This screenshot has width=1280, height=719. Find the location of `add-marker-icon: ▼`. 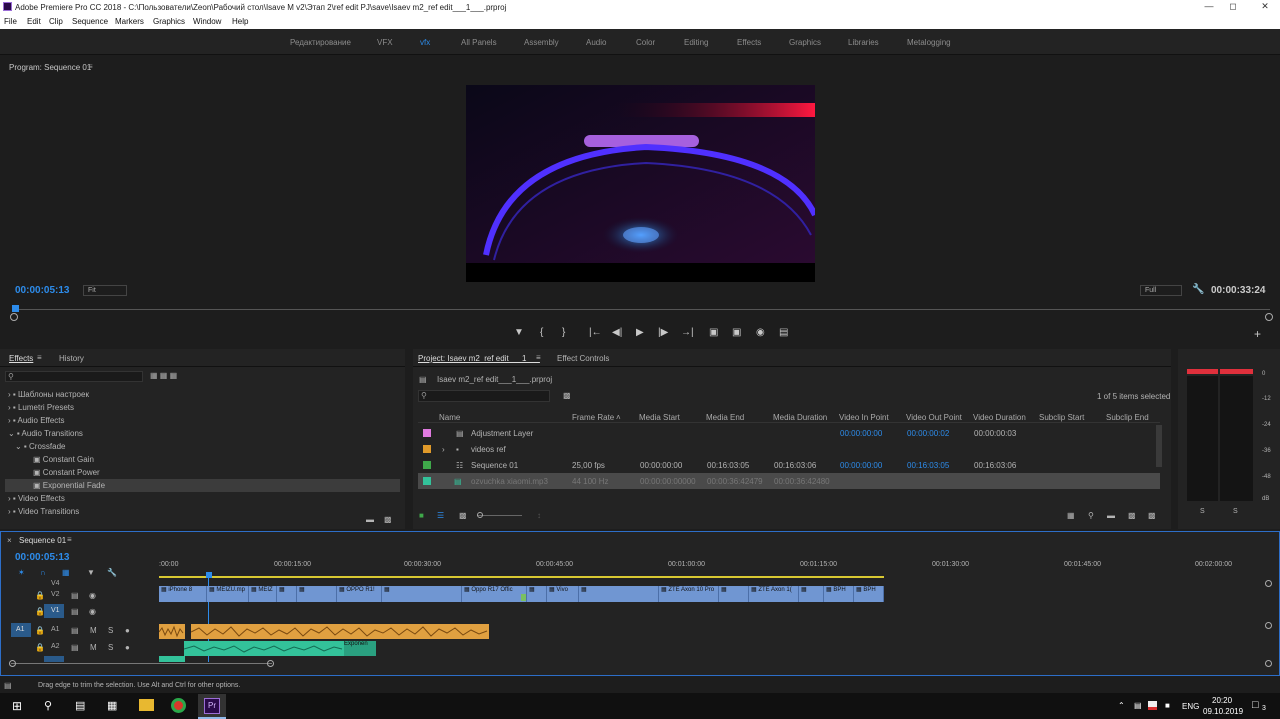

add-marker-icon: ▼ is located at coordinates (519, 332).